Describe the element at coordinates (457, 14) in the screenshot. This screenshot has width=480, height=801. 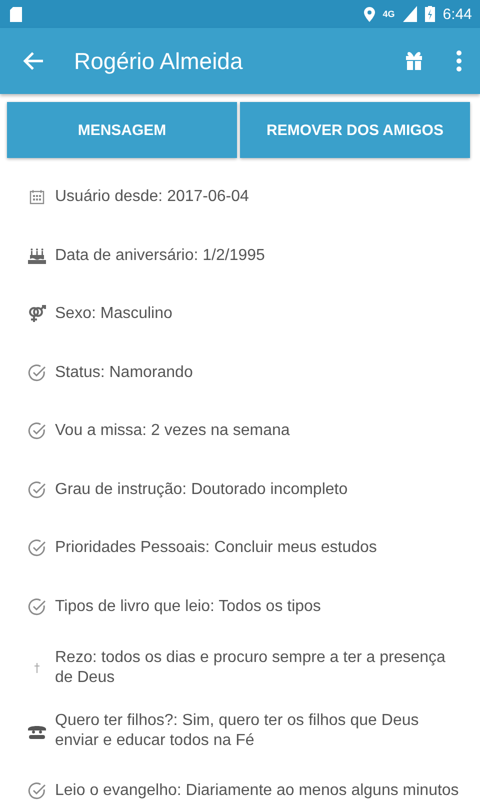
I see `clock: 6:44` at that location.